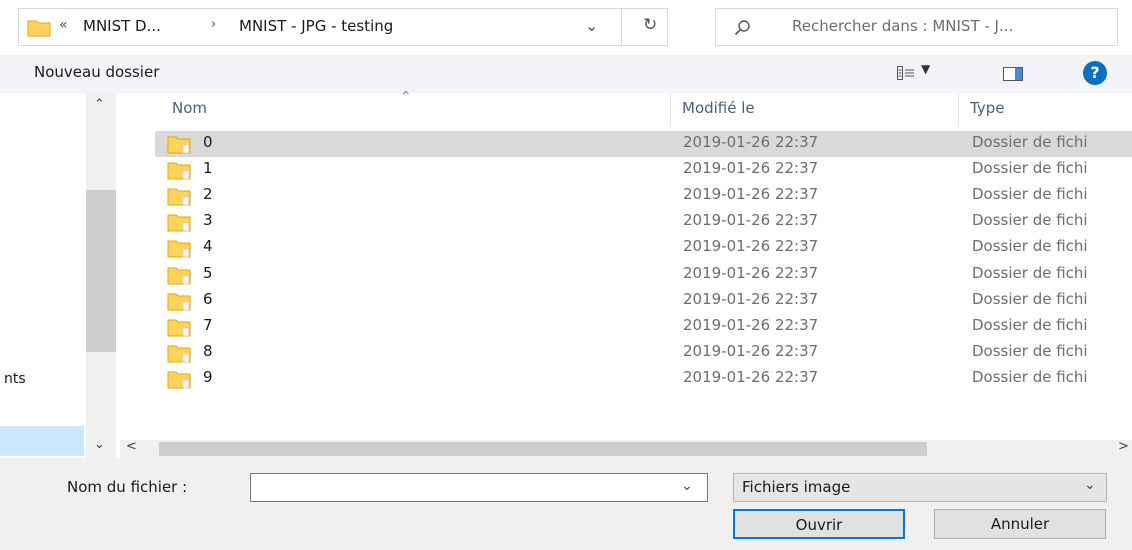 This screenshot has width=1132, height=550. Describe the element at coordinates (1020, 524) in the screenshot. I see `cancel-button: Annuler` at that location.